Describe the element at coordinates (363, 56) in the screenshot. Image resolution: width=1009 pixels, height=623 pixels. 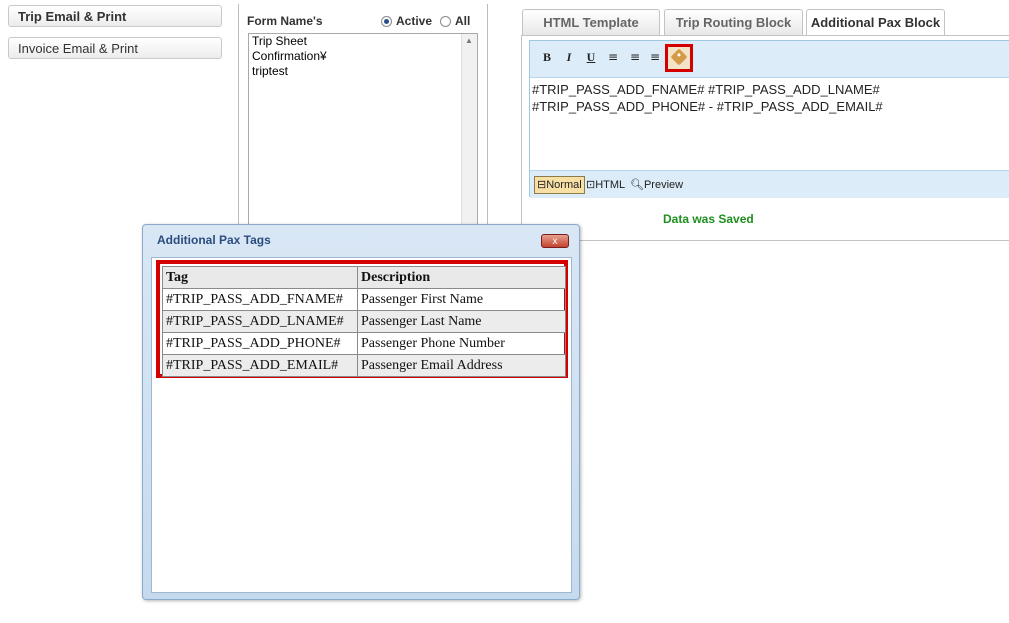
I see `list-item: Confirmation¥` at that location.